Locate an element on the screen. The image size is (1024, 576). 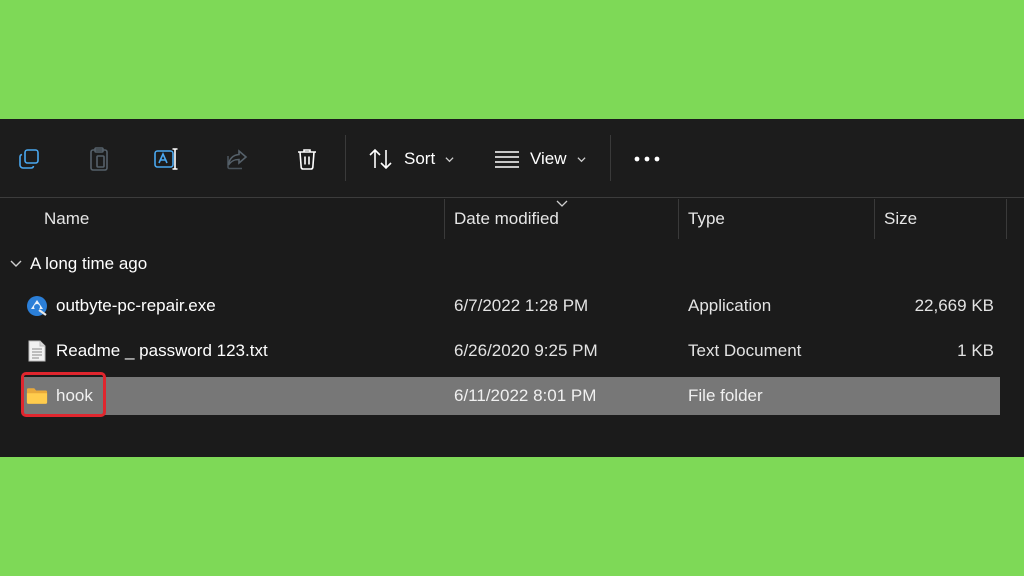
file-date: 6/11/2022 8:01 PM is located at coordinates (525, 395).